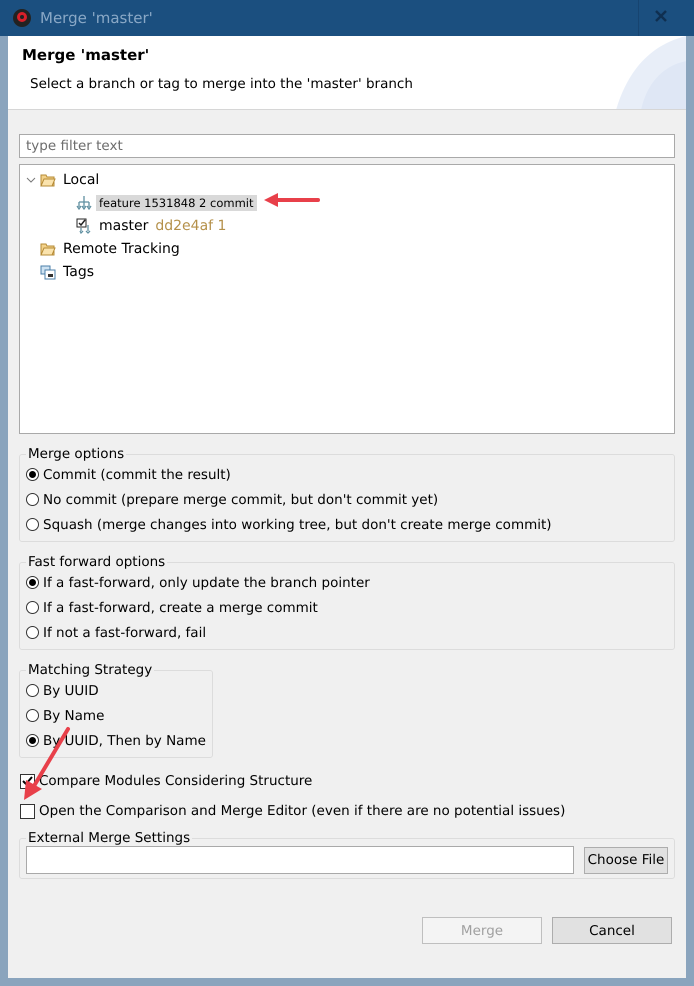 Image resolution: width=694 pixels, height=986 pixels. Describe the element at coordinates (27, 811) in the screenshot. I see `checkbox` at that location.